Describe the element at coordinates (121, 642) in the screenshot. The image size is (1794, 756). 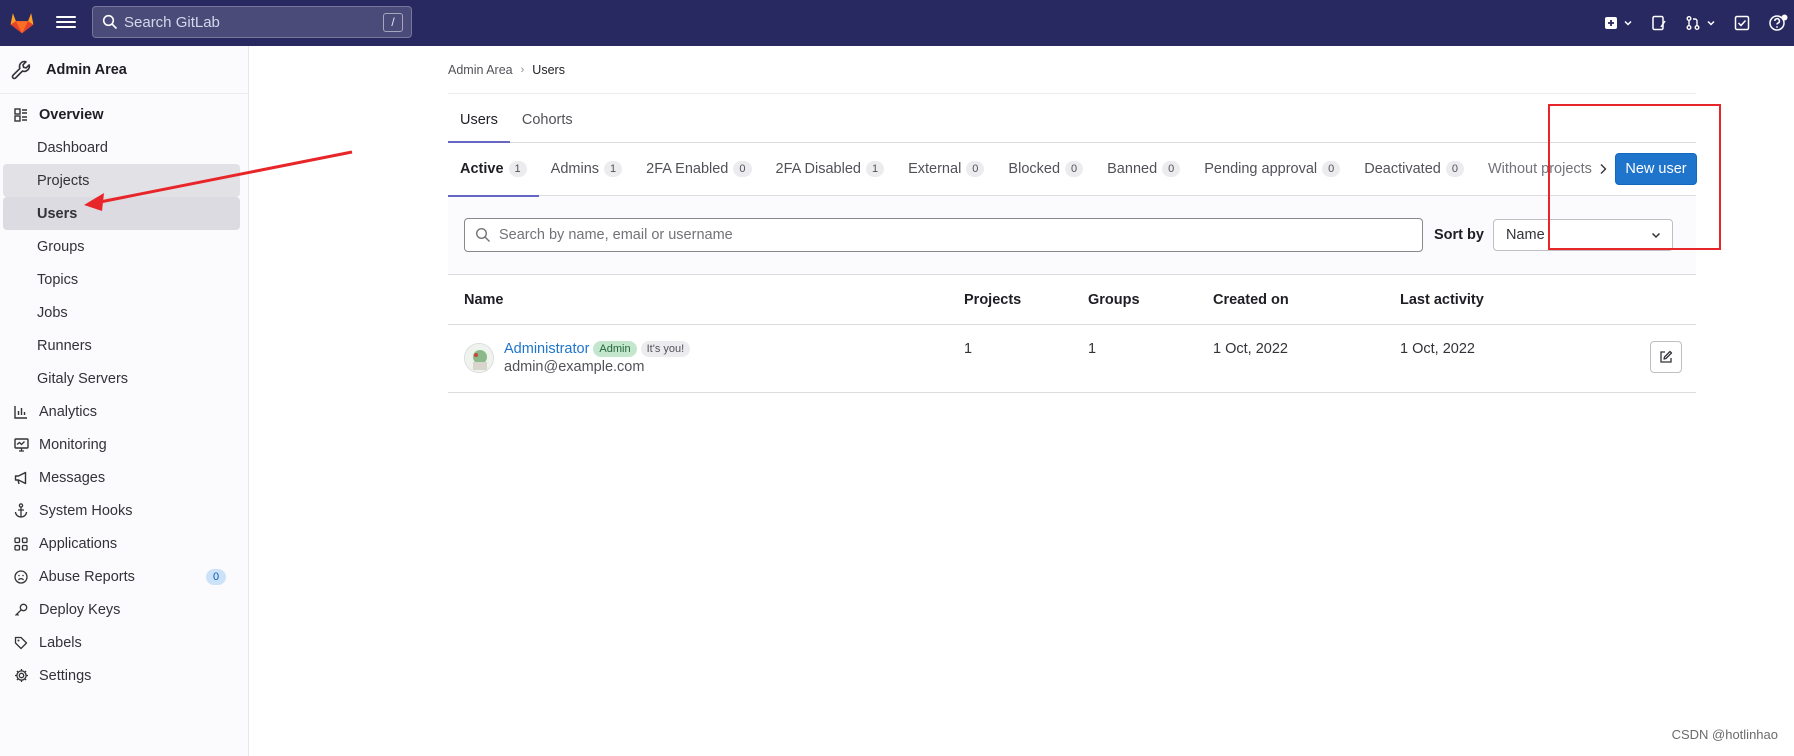
I see `sidebar-item-labels: Labels` at that location.